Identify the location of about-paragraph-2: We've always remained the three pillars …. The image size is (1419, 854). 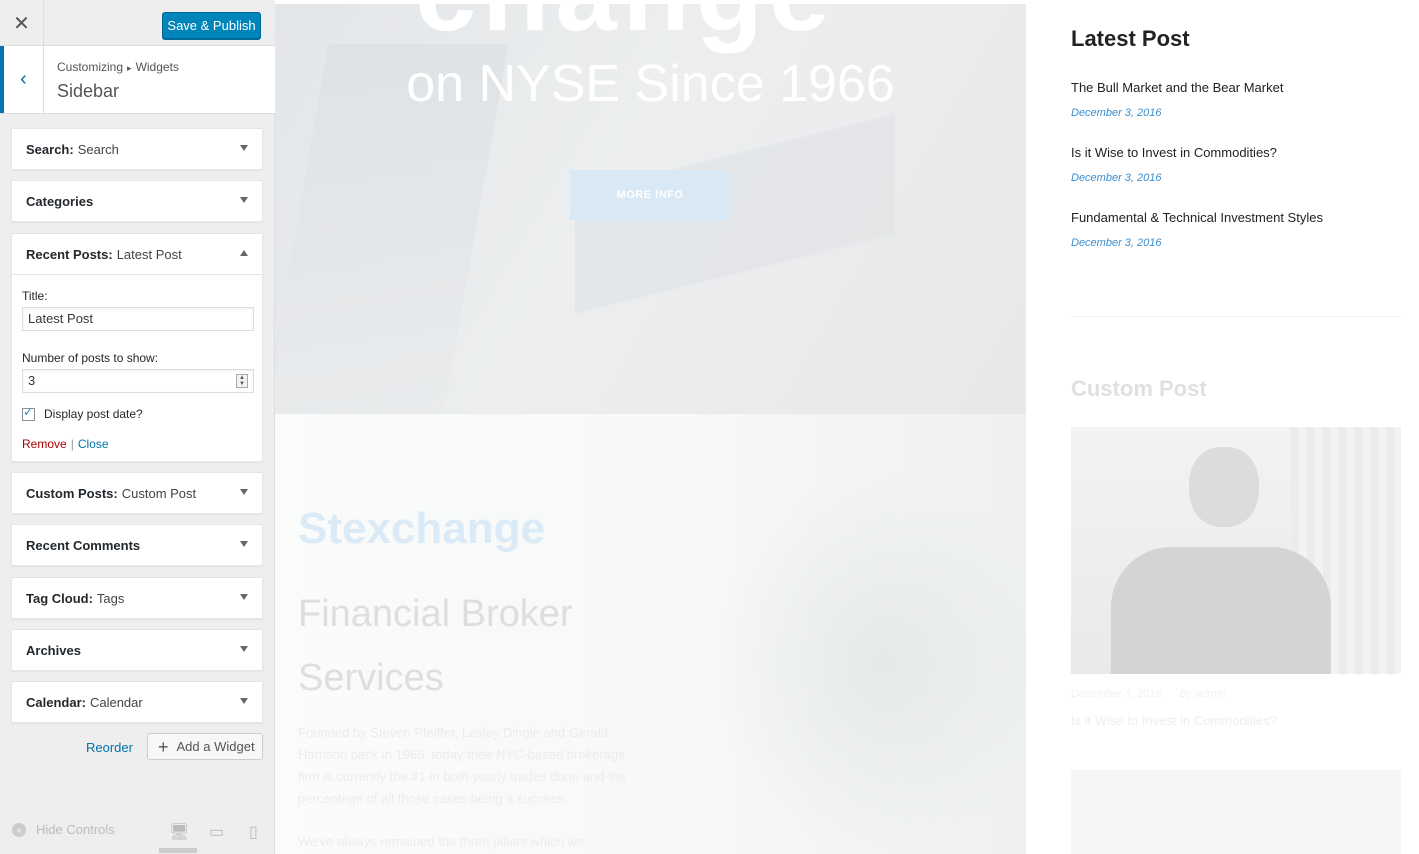
(441, 841).